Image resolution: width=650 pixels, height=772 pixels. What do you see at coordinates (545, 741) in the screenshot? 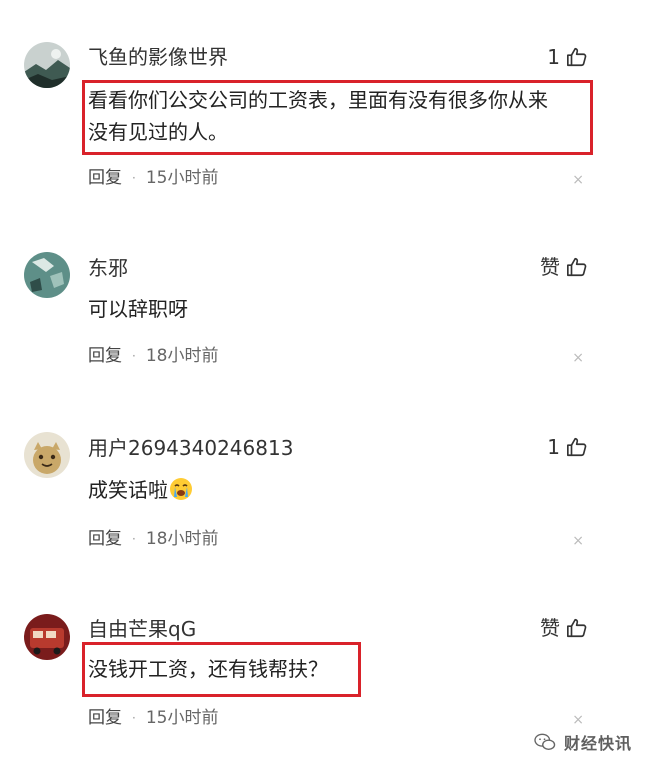
I see `wechat-icon` at bounding box center [545, 741].